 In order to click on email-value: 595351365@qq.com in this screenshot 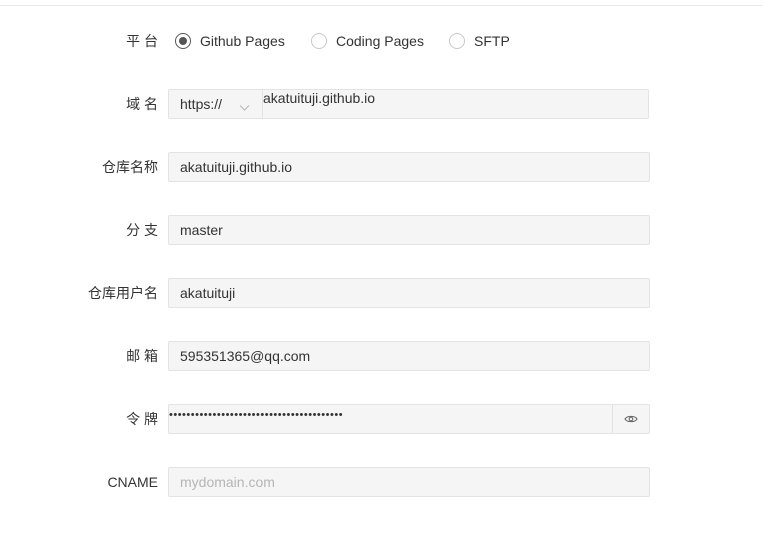, I will do `click(245, 356)`.